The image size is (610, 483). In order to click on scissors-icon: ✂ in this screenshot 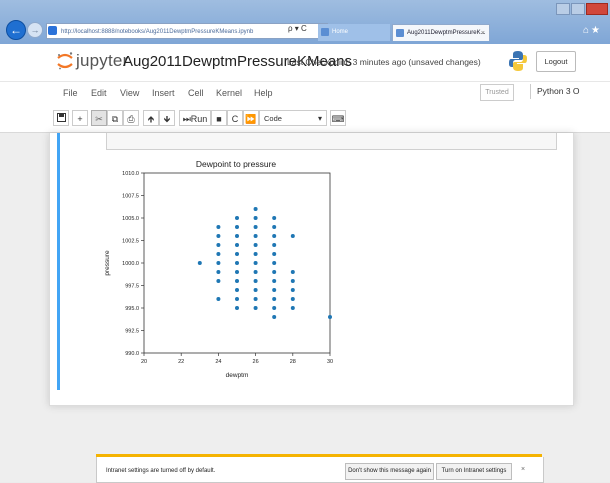, I will do `click(99, 119)`.